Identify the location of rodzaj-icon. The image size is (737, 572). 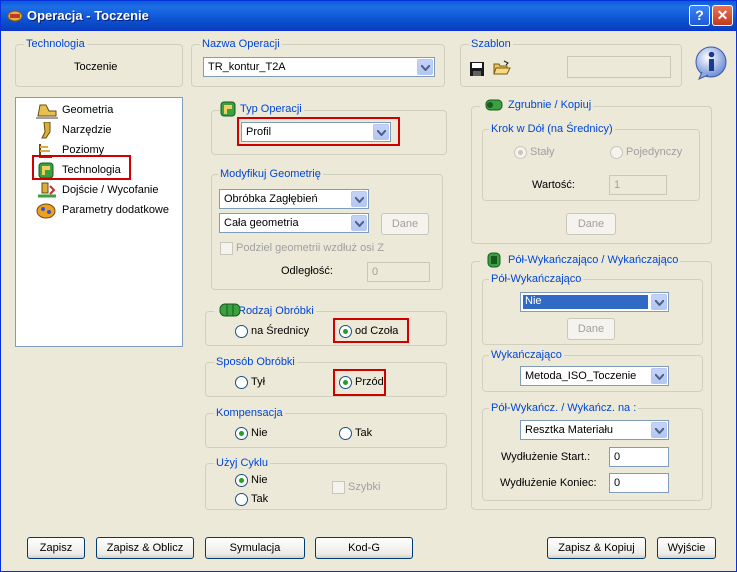
(230, 310).